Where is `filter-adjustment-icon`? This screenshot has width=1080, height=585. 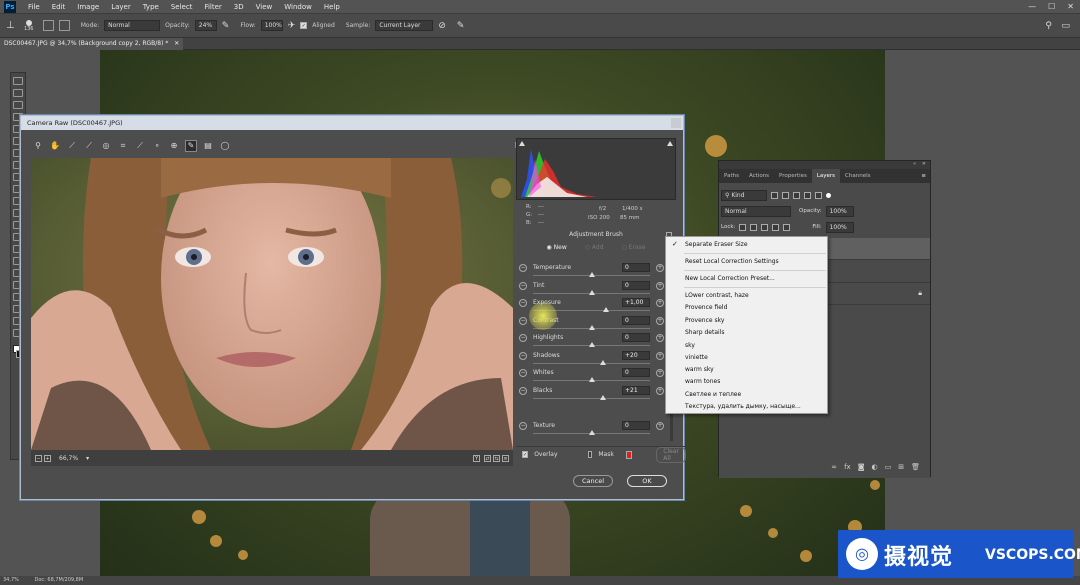
filter-adjustment-icon is located at coordinates (785, 195).